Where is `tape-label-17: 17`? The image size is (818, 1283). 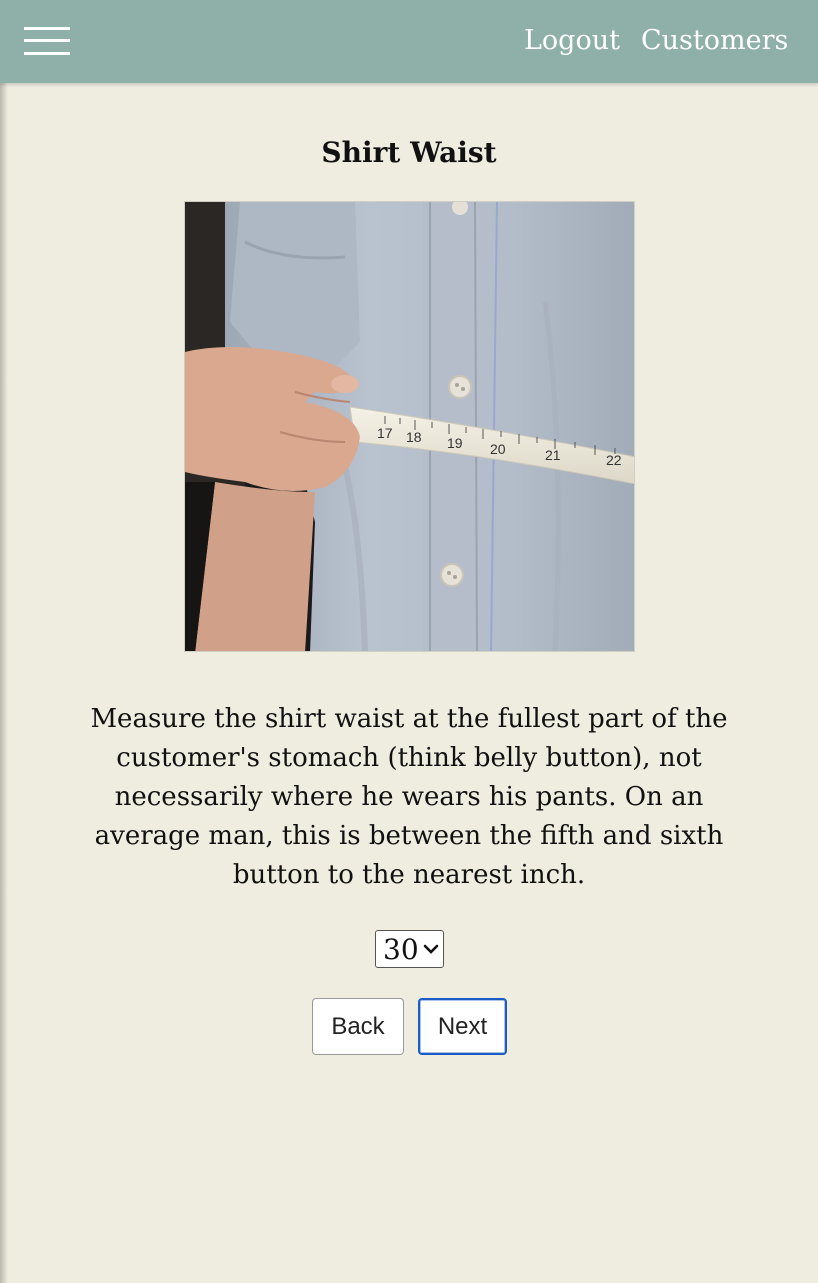
tape-label-17: 17 is located at coordinates (385, 433).